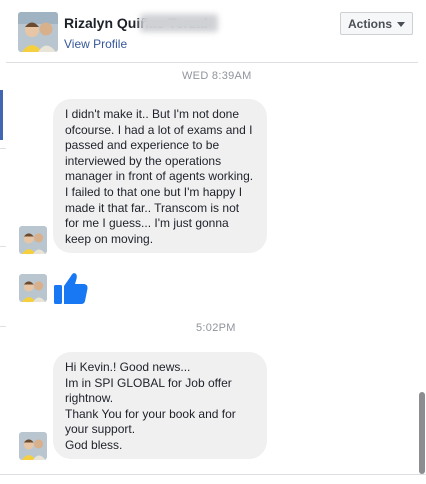 The width and height of the screenshot is (426, 484). Describe the element at coordinates (401, 24) in the screenshot. I see `chevron-down-icon` at that location.